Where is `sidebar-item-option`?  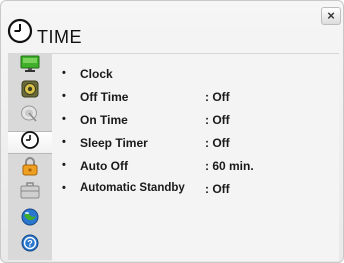
sidebar-item-option is located at coordinates (30, 193).